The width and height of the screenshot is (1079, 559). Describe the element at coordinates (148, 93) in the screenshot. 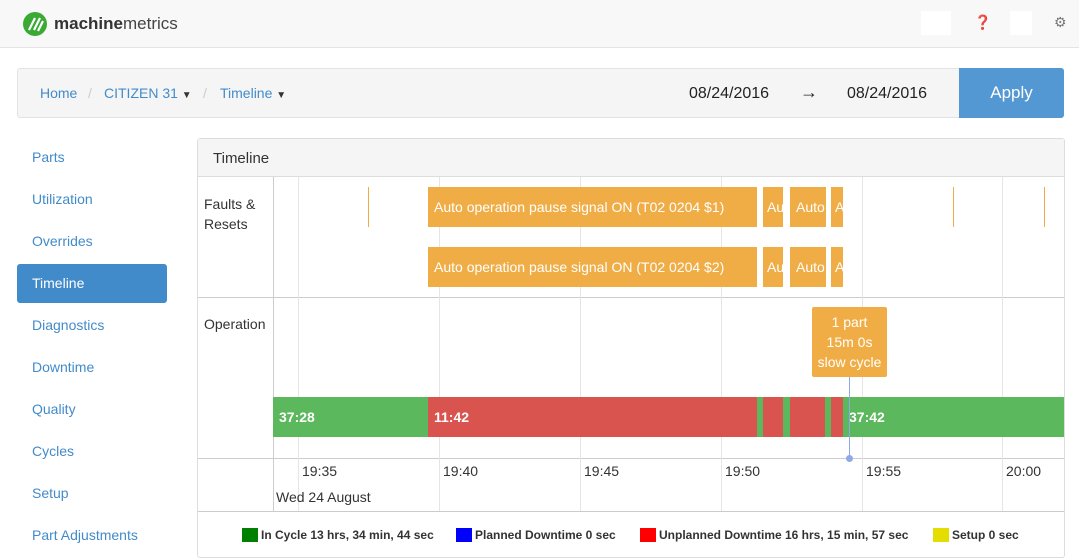

I see `breadcrumb-machine: CITIZEN 31 ▼` at that location.